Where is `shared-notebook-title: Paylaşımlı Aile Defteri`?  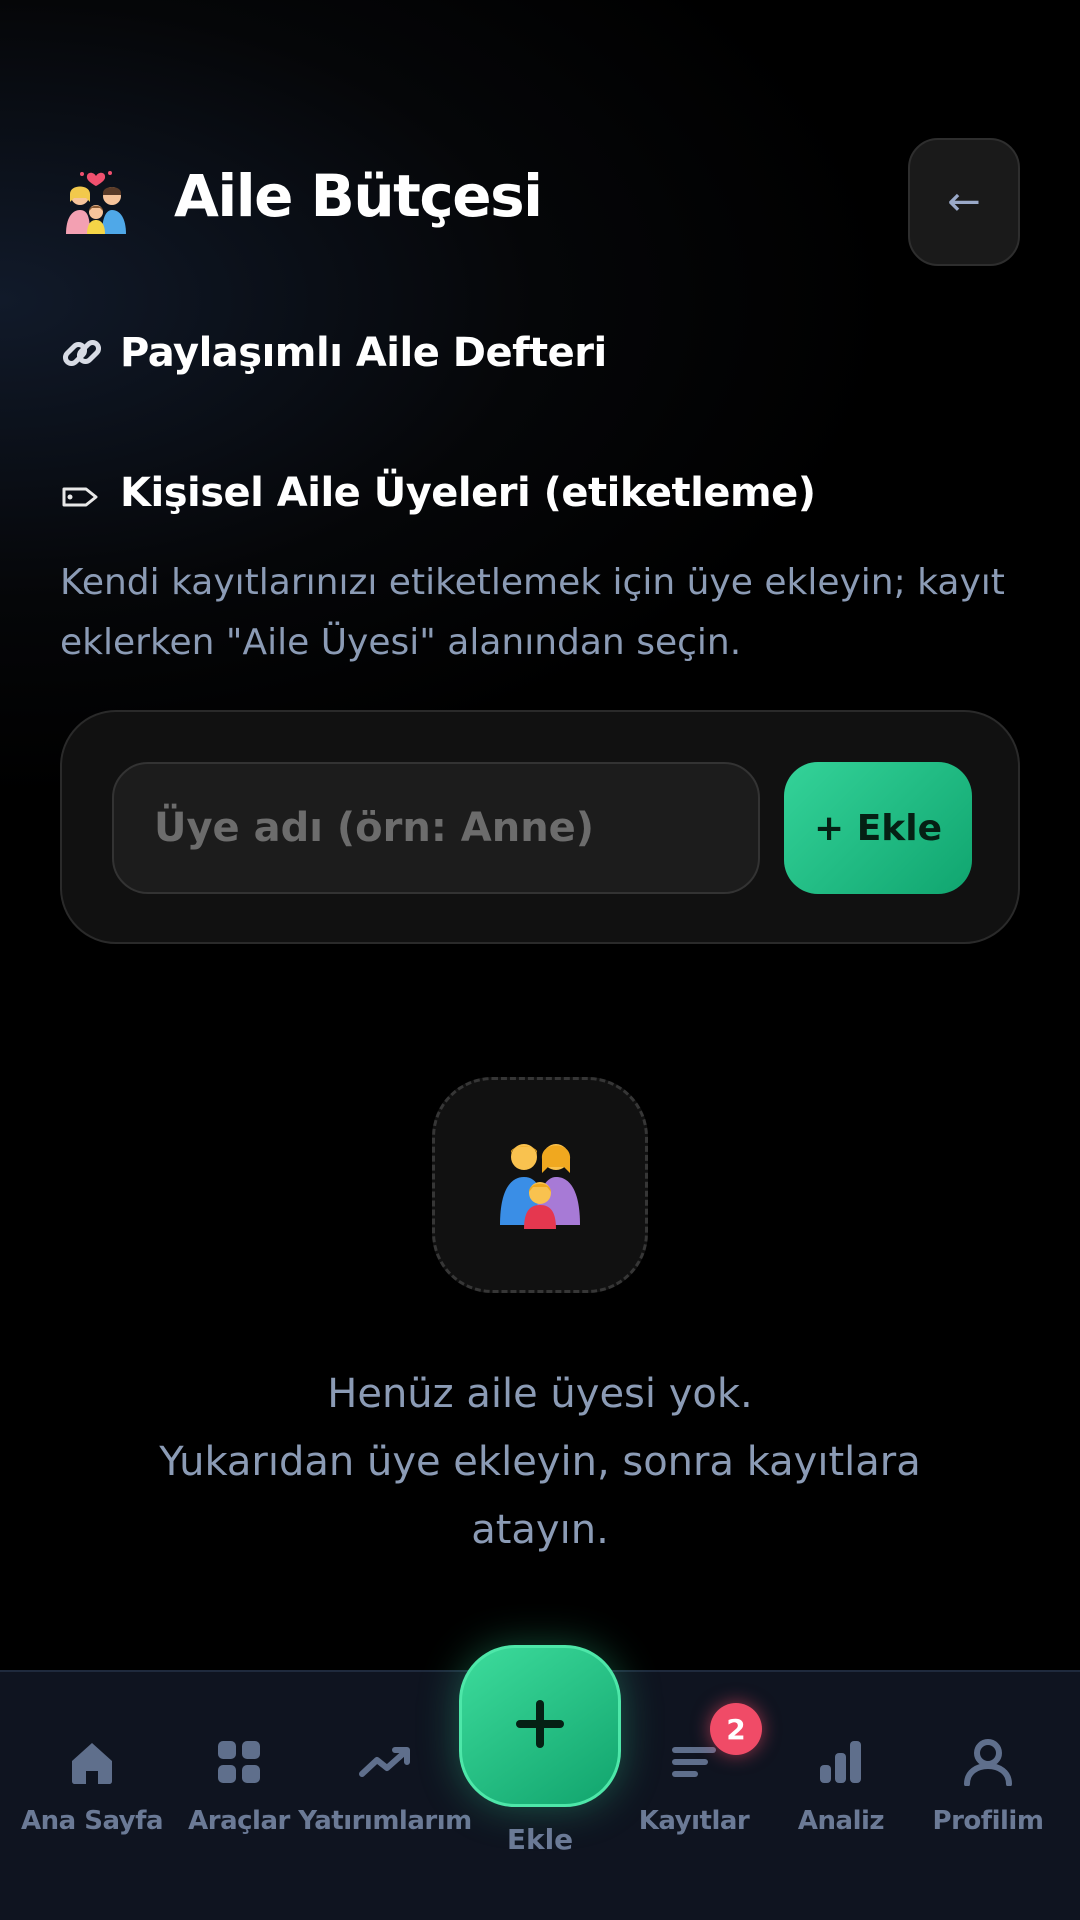
shared-notebook-title: Paylaşımlı Aile Defteri is located at coordinates (333, 353).